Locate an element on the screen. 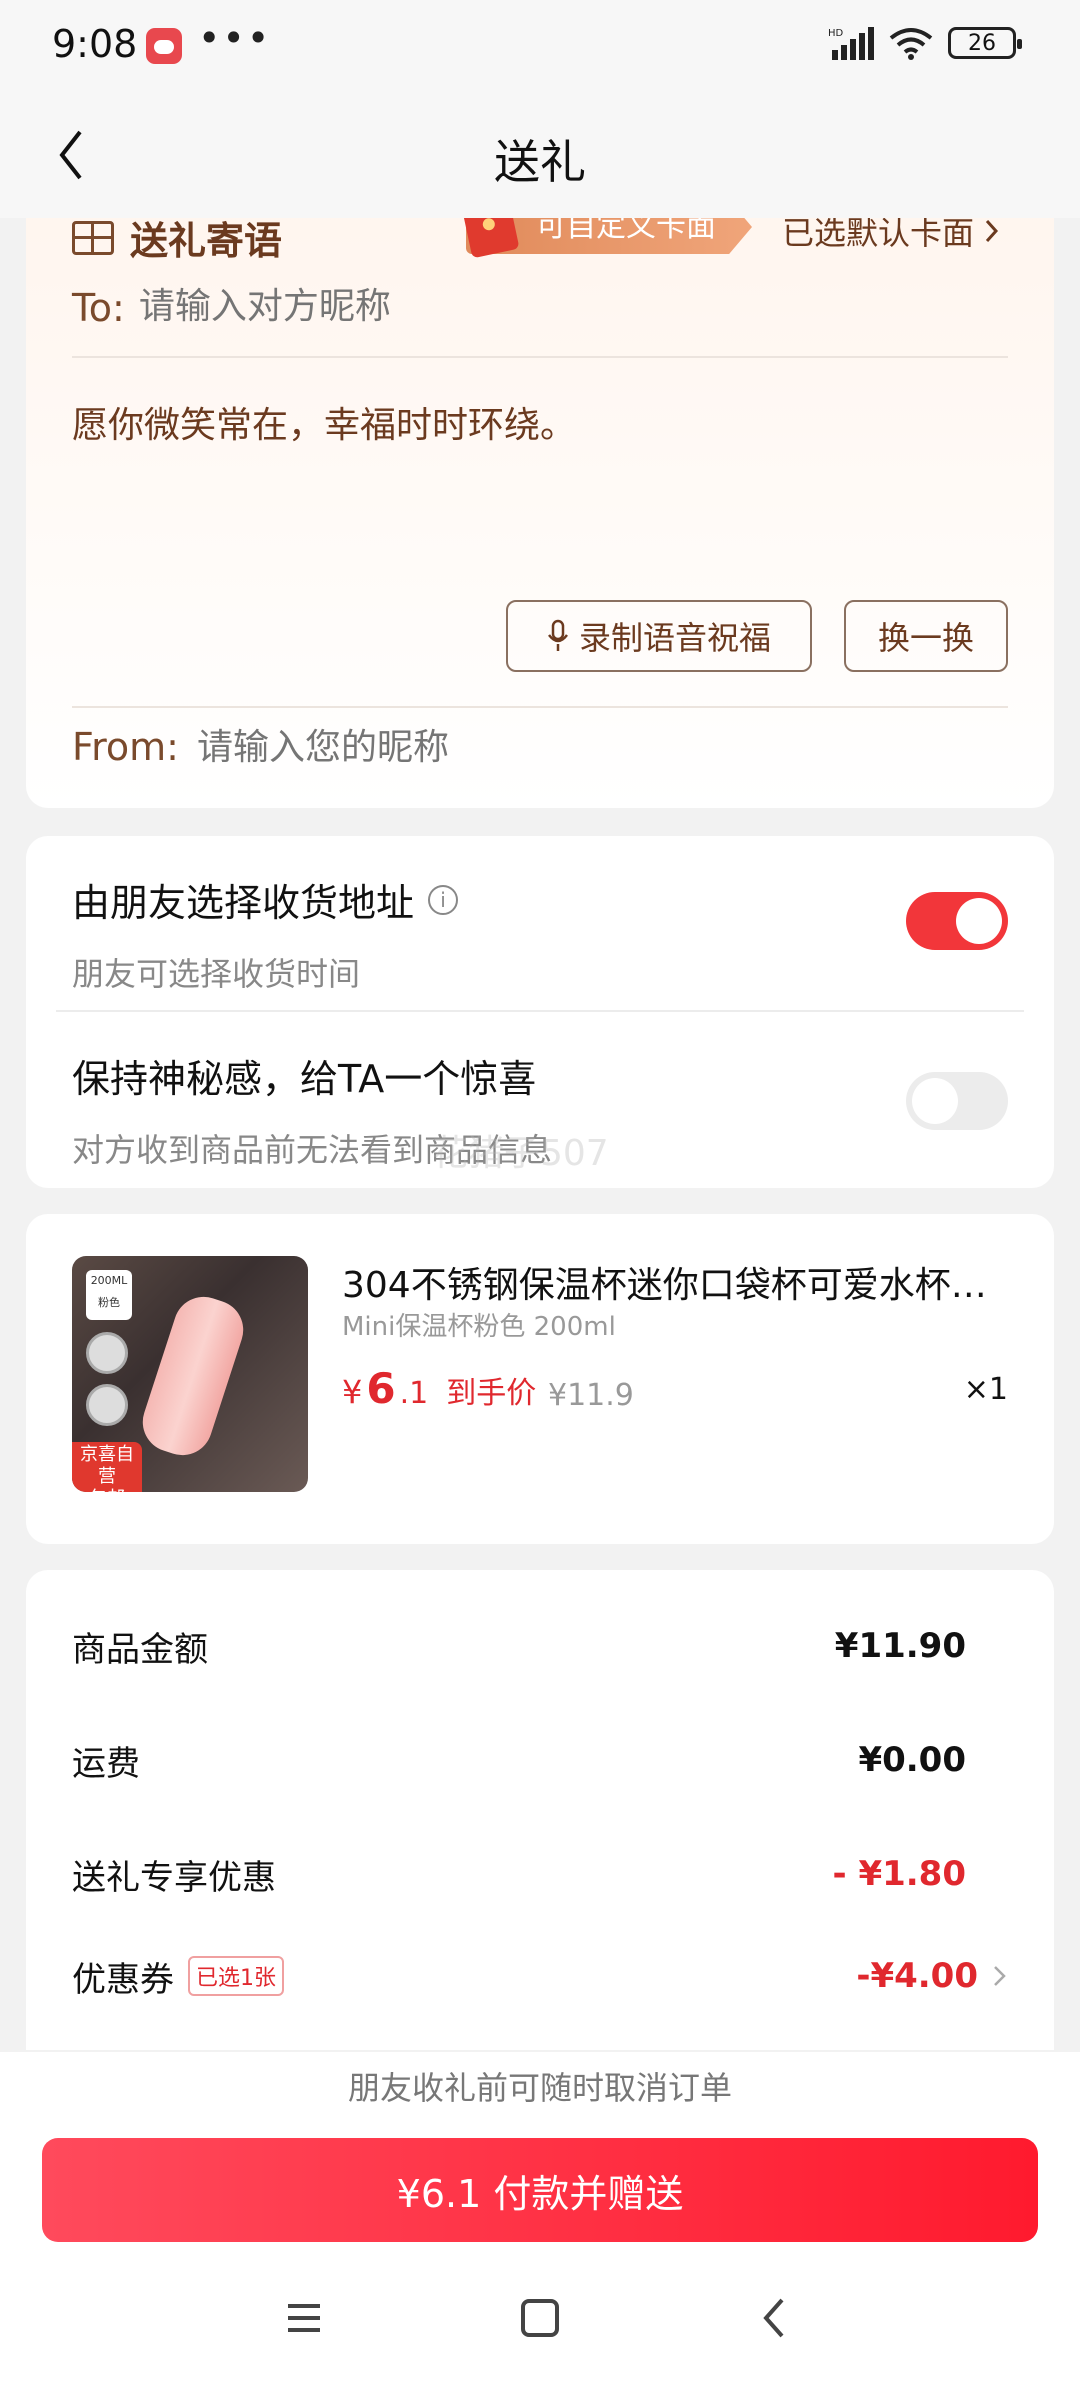 The height and width of the screenshot is (2400, 1080). greeting-header: 送礼寄语 is located at coordinates (177, 237).